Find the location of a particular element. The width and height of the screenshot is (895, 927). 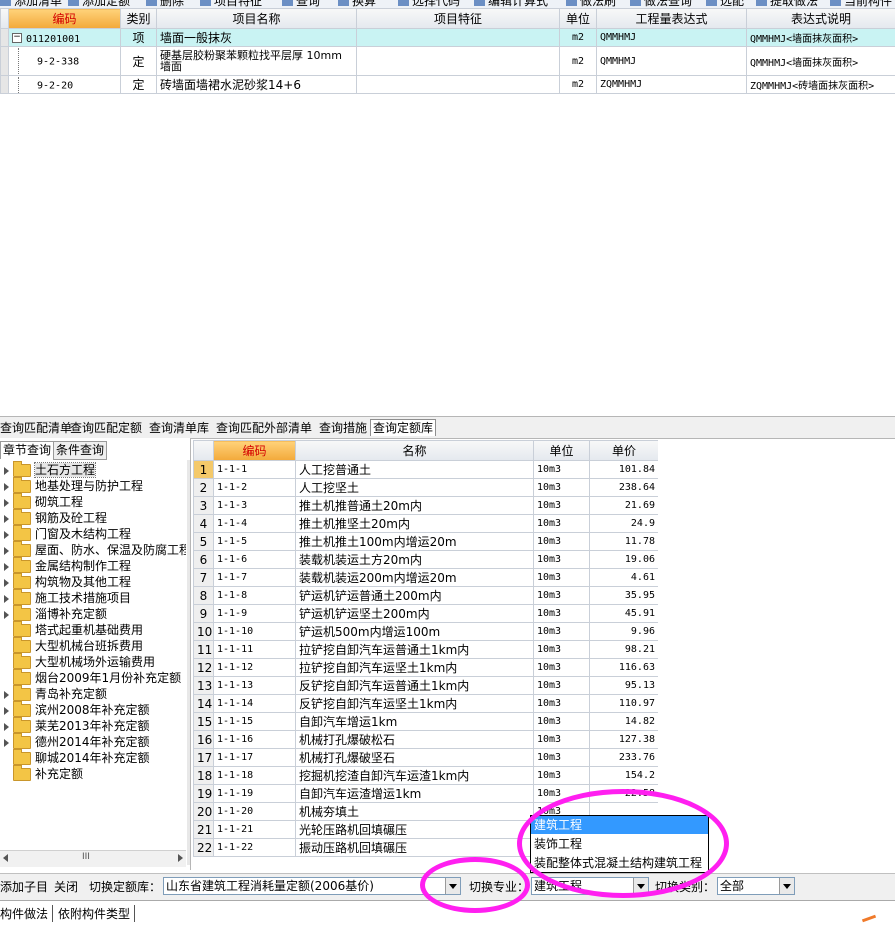

row-number-cell: 2 is located at coordinates (204, 488).